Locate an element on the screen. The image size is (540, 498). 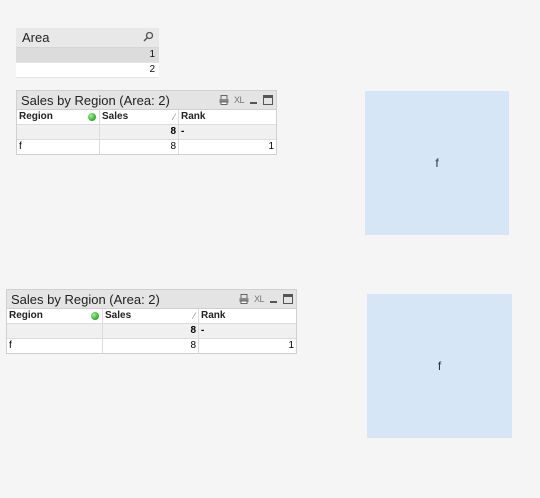
text-object-1: f is located at coordinates (437, 163).